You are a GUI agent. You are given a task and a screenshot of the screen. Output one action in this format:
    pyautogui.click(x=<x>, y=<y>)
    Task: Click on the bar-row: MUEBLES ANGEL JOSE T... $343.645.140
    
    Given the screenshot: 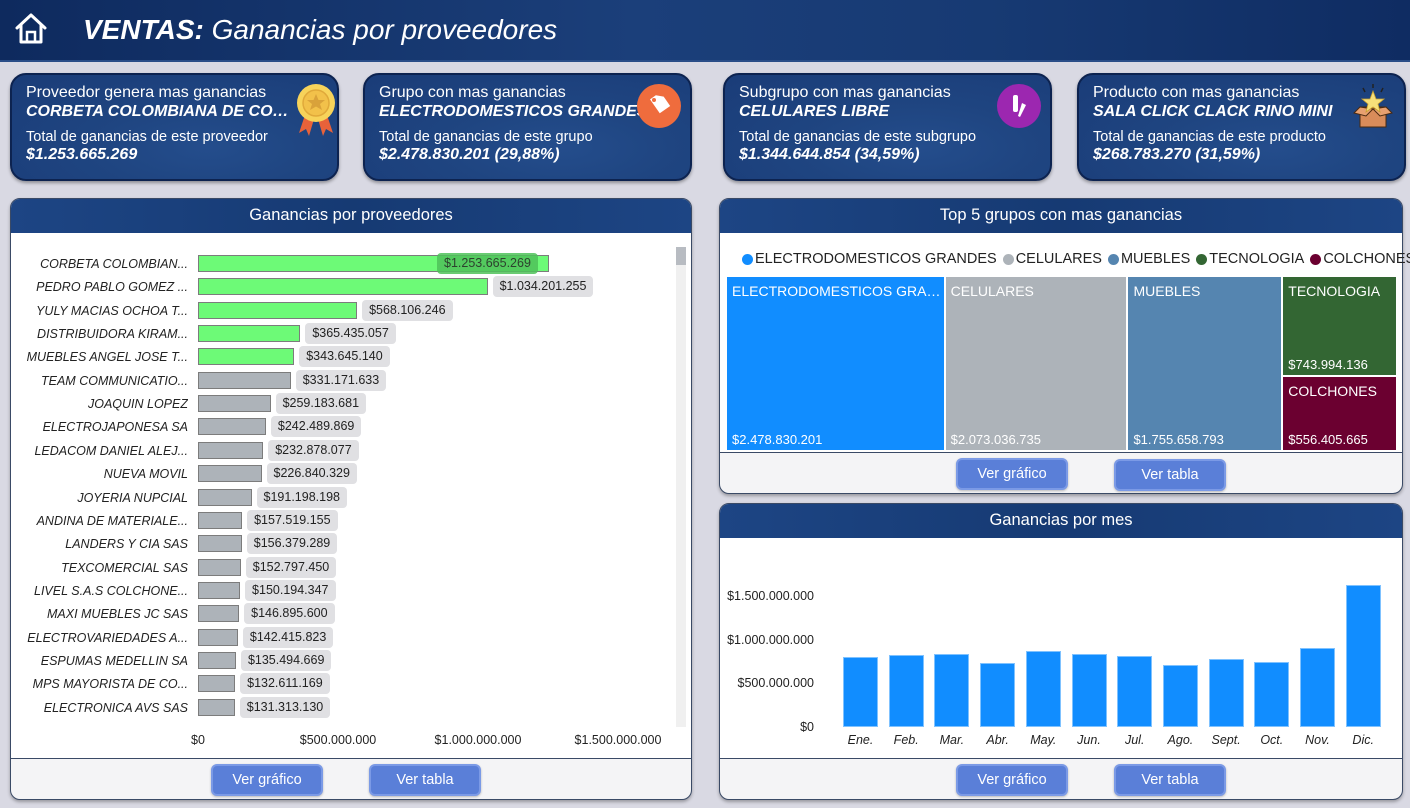 What is the action you would take?
    pyautogui.click(x=350, y=357)
    